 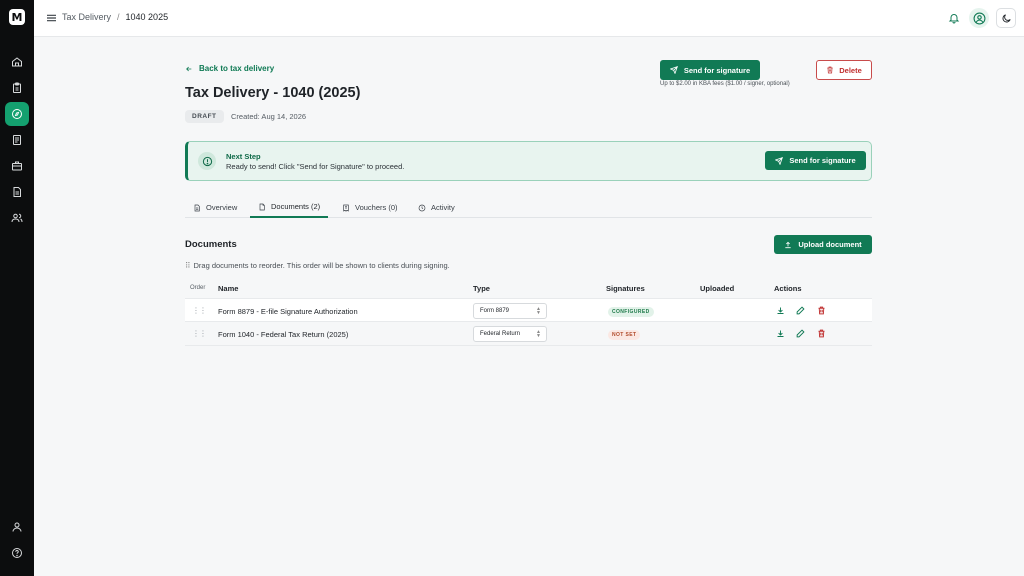 I want to click on receipt-icon, so click(x=346, y=208).